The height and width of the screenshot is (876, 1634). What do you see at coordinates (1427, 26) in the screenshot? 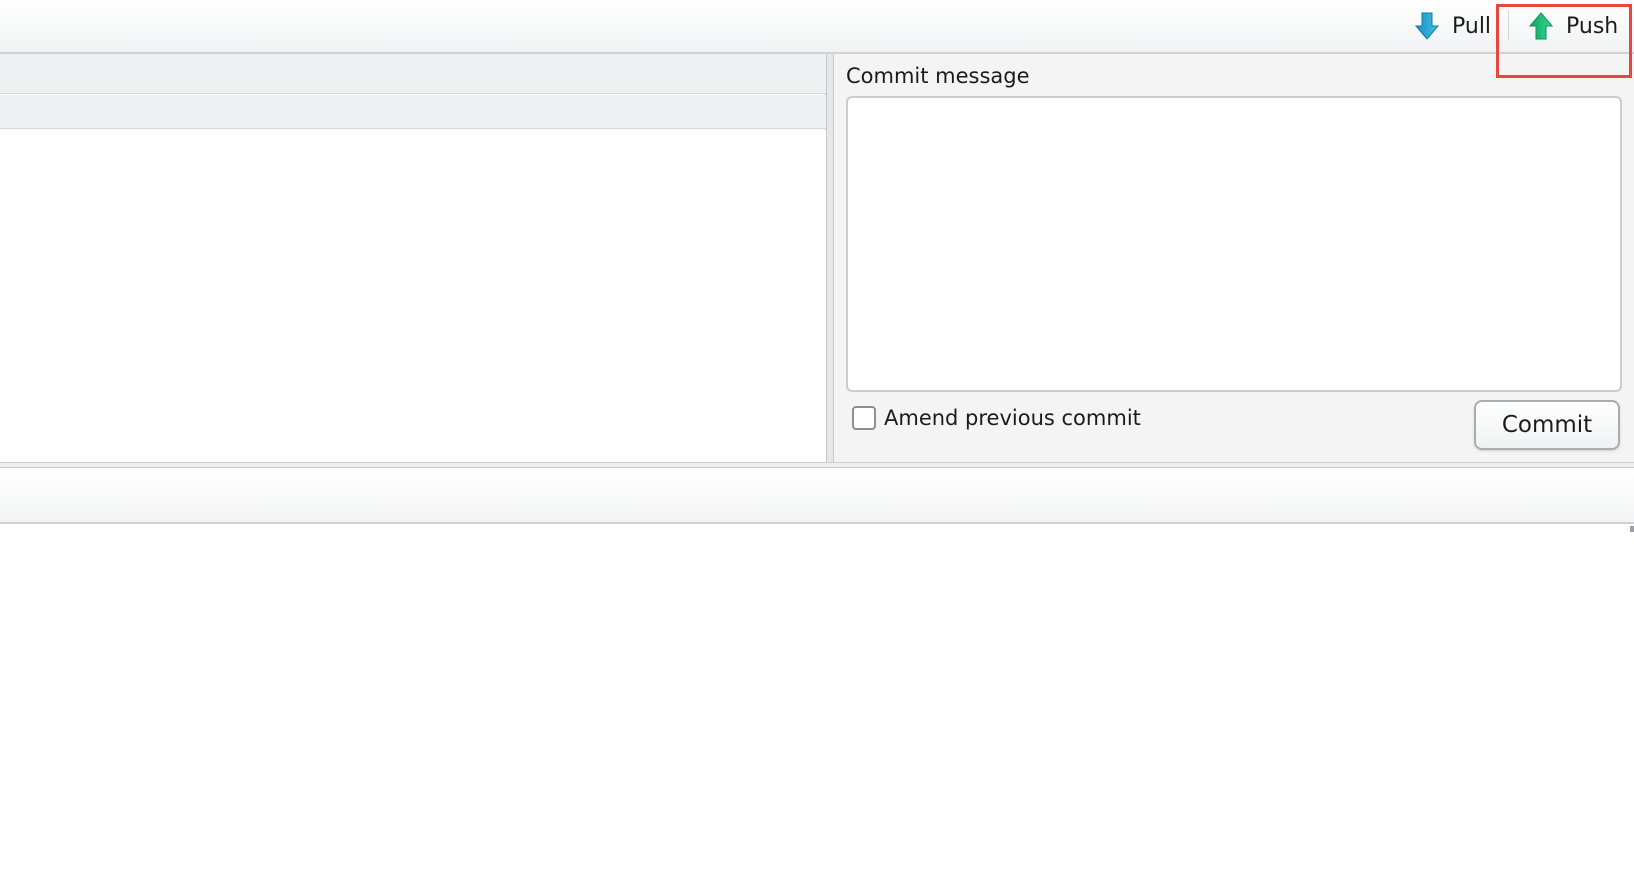
I see `arrow-down-icon` at bounding box center [1427, 26].